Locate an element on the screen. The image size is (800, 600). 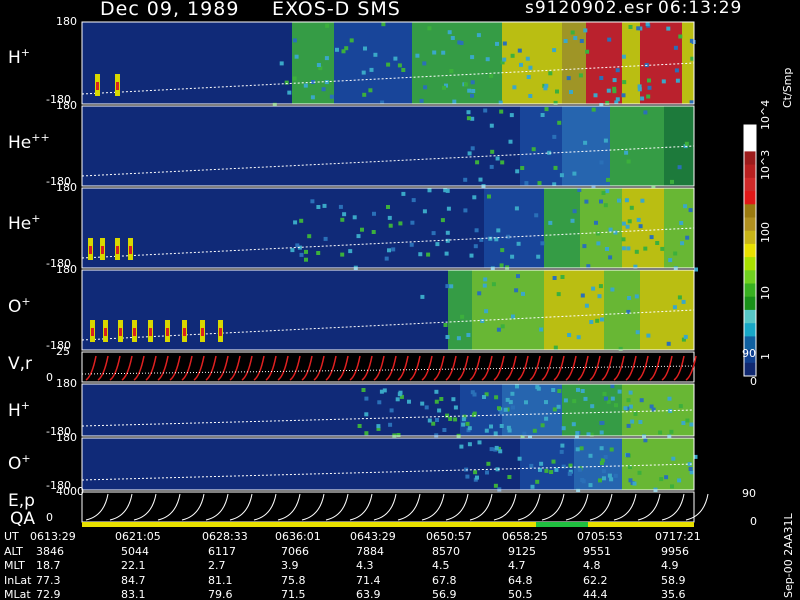
footer-id: Sep-00 2AA31L is located at coordinates (788, 555).